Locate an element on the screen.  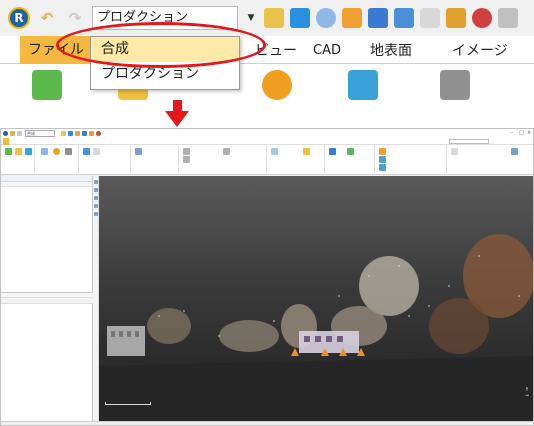
tab-image: イメージ is located at coordinates (480, 50).